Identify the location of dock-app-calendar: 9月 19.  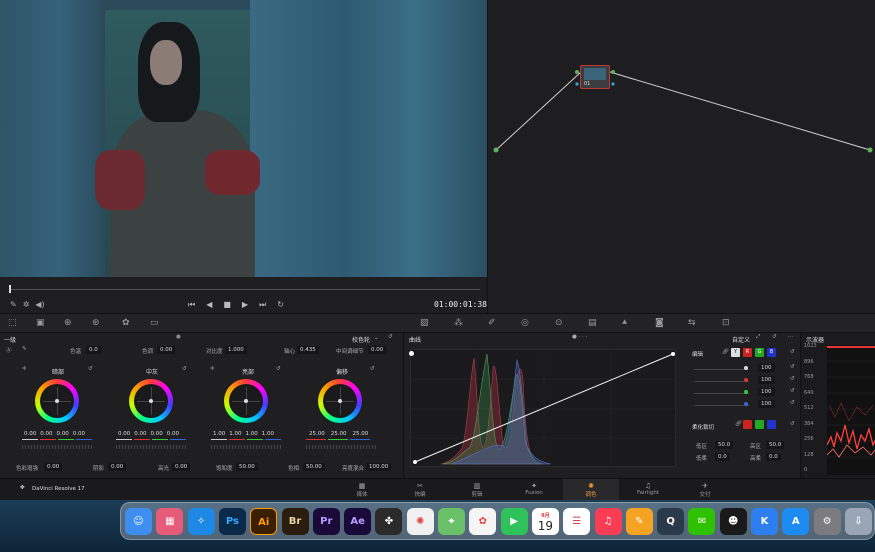
(545, 521).